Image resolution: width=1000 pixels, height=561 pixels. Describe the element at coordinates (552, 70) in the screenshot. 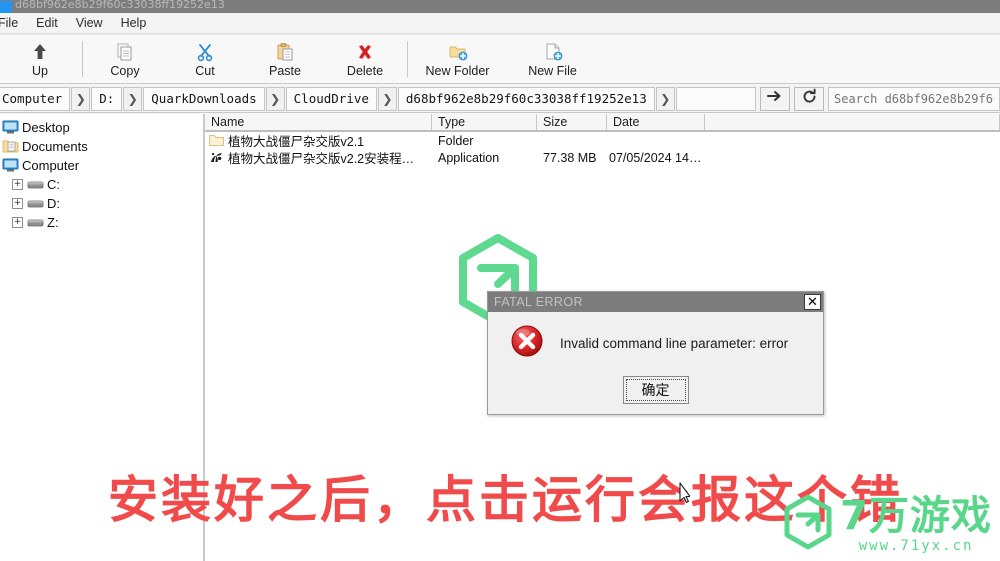

I see `new-file-button-label: New File` at that location.